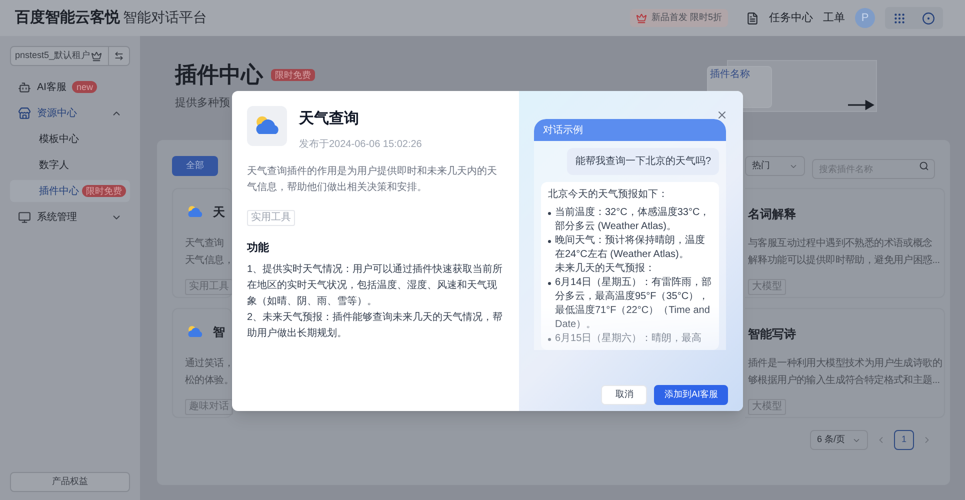 The width and height of the screenshot is (965, 500). What do you see at coordinates (772, 334) in the screenshot?
I see `card-title: 智能写诗` at bounding box center [772, 334].